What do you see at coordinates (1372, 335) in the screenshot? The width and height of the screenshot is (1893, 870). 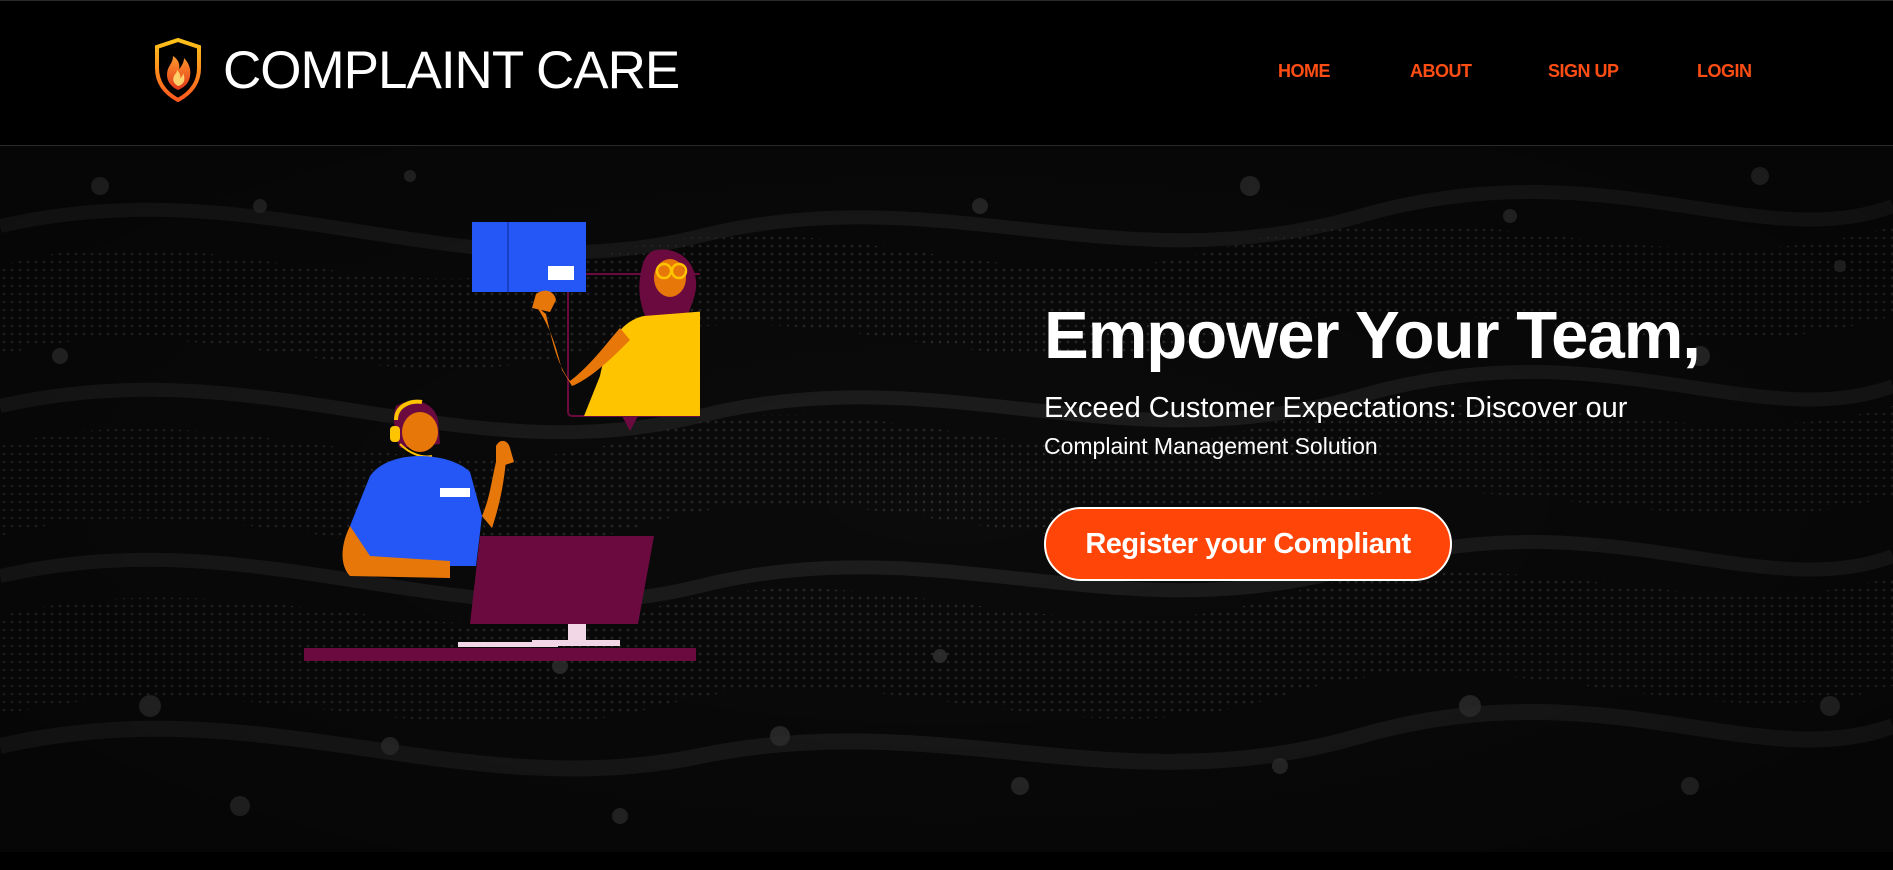 I see `hero-title: Empower Your Team,` at bounding box center [1372, 335].